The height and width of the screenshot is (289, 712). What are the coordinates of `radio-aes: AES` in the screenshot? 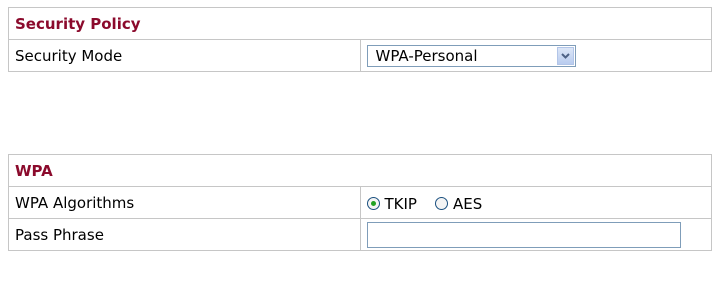 It's located at (458, 203).